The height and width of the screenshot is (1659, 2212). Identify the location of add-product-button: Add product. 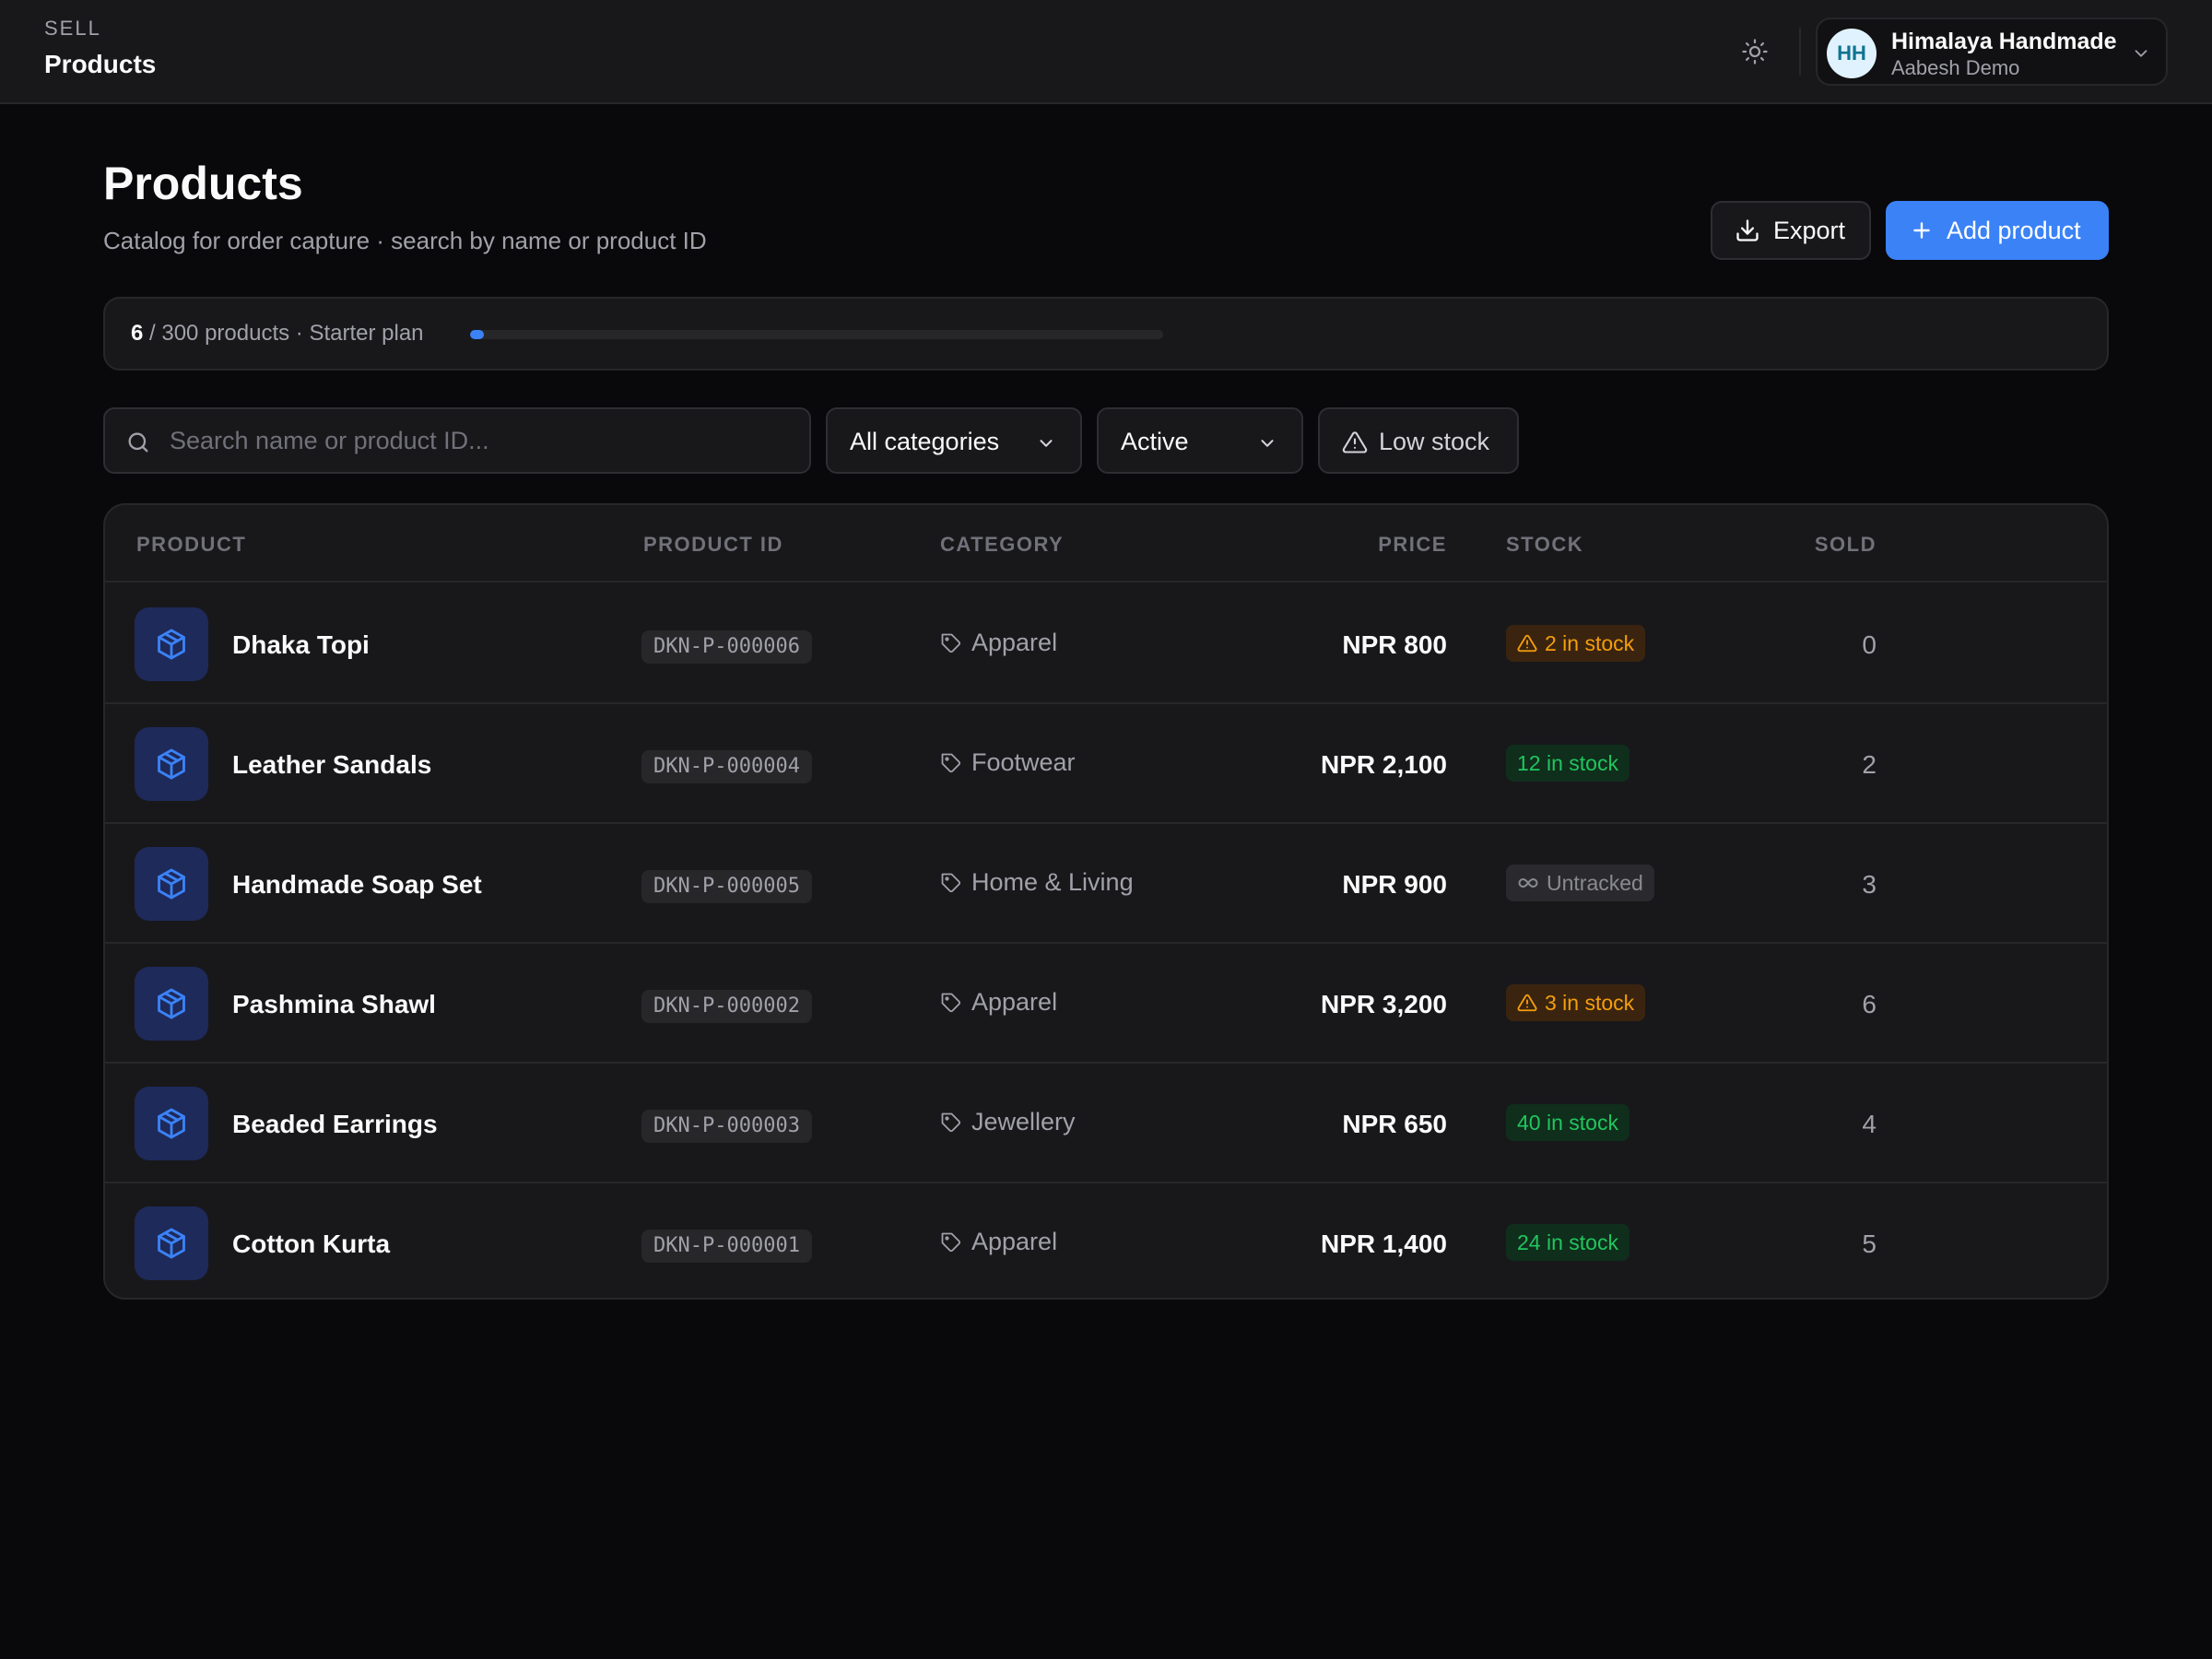
(1997, 230).